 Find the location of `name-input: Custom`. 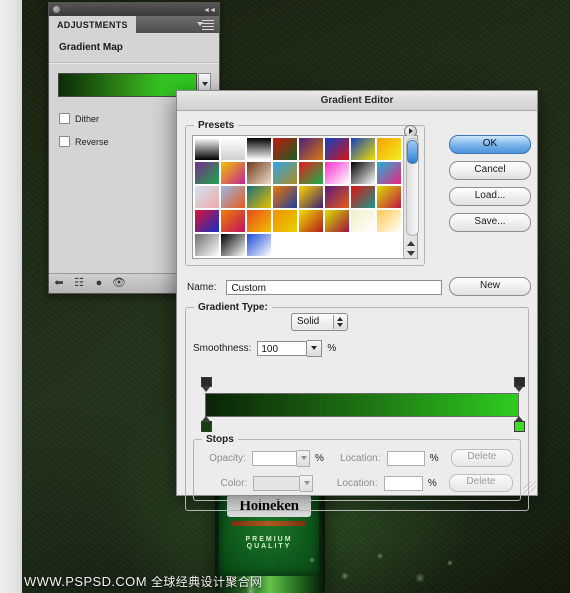

name-input: Custom is located at coordinates (334, 287).